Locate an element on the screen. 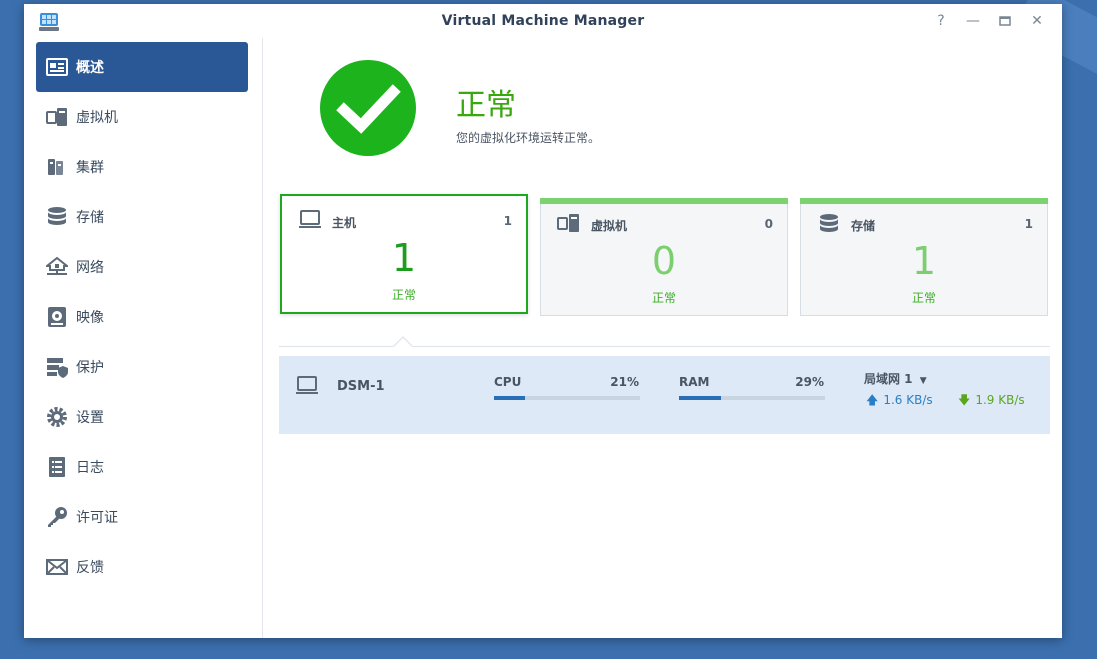  sidebar-item-protection: 保护 is located at coordinates (142, 367).